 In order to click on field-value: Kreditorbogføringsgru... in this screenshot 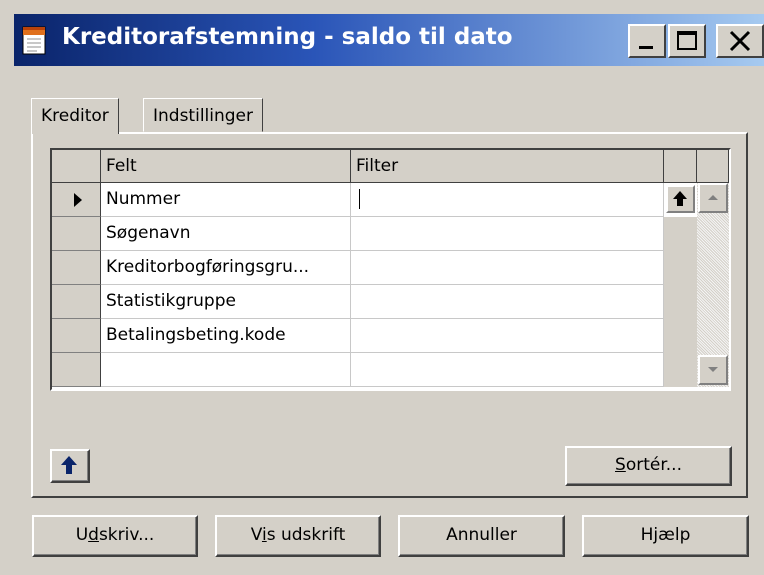, I will do `click(208, 267)`.